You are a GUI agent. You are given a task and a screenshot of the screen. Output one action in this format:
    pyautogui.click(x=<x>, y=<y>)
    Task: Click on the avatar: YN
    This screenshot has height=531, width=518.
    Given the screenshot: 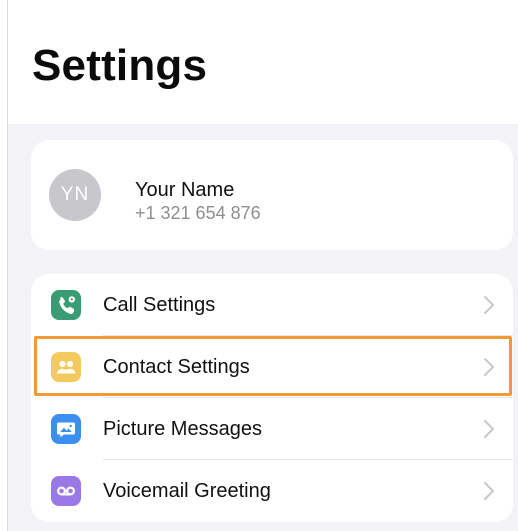 What is the action you would take?
    pyautogui.click(x=75, y=195)
    